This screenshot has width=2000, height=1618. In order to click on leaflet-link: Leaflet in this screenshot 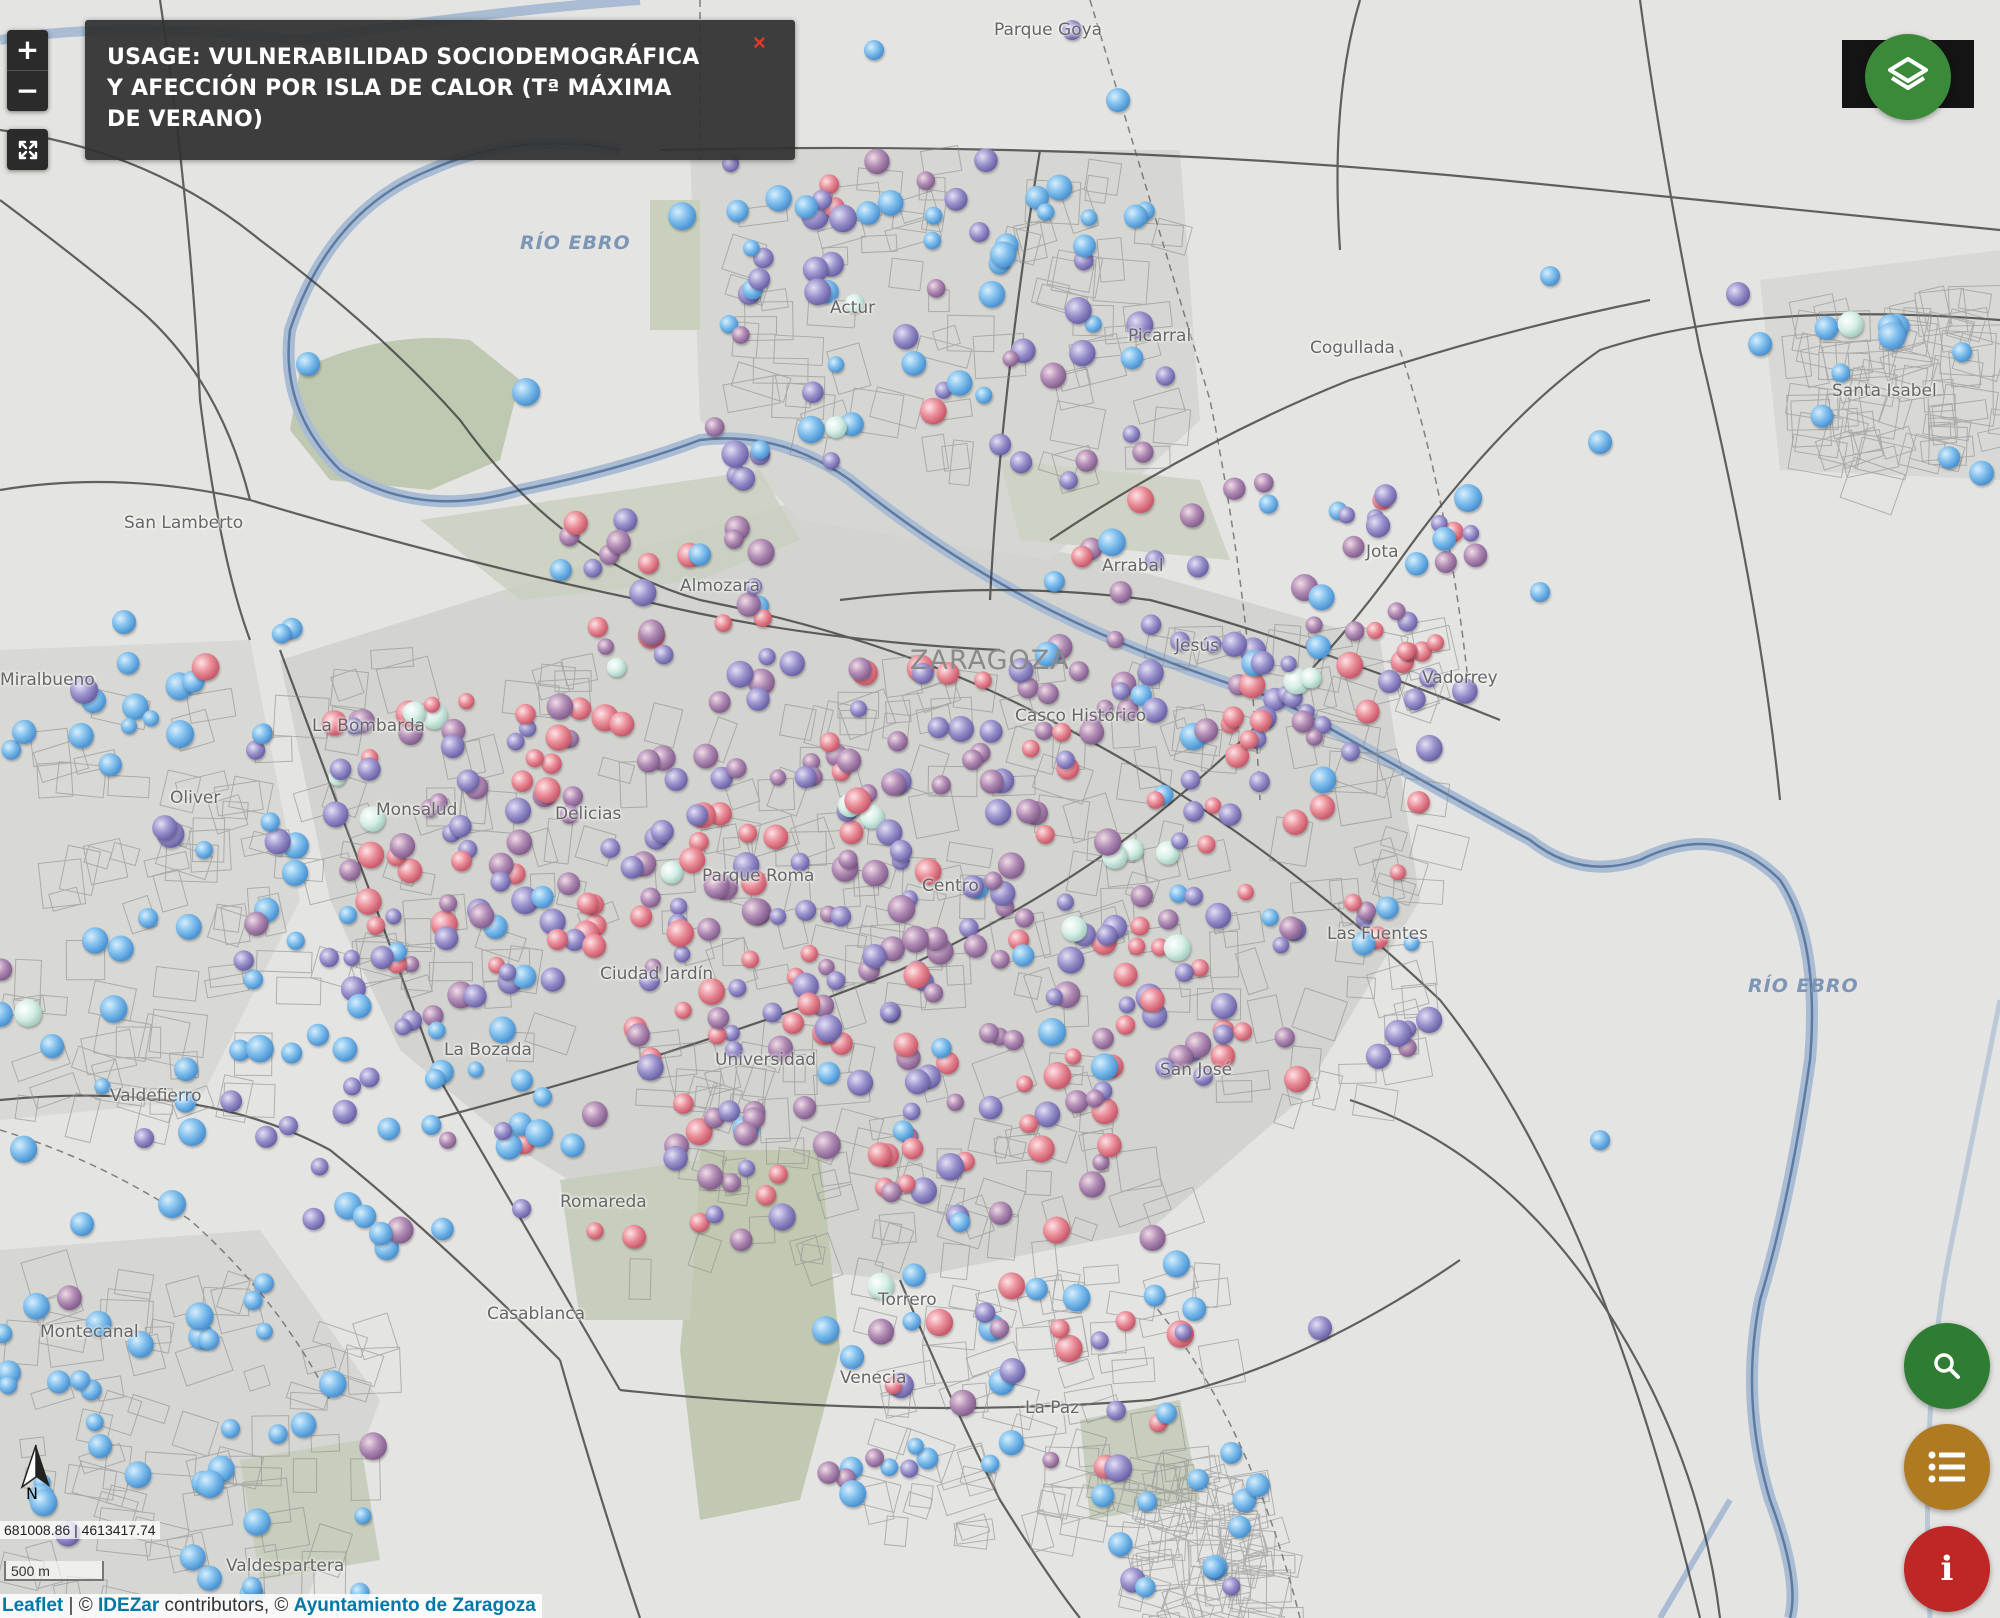, I will do `click(32, 1605)`.